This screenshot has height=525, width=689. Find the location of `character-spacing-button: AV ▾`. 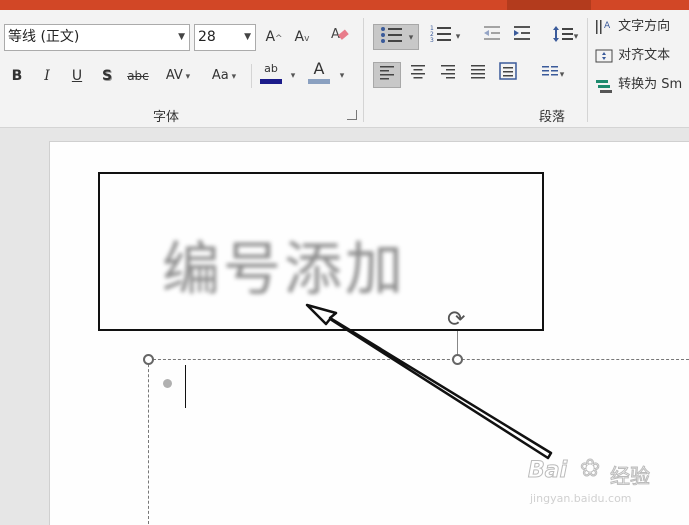

character-spacing-button: AV ▾ is located at coordinates (178, 76).